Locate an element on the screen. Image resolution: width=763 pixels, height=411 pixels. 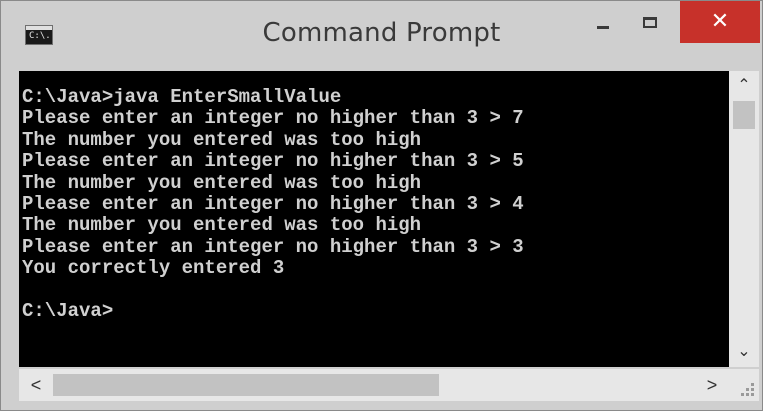
maximize-icon is located at coordinates (650, 22).